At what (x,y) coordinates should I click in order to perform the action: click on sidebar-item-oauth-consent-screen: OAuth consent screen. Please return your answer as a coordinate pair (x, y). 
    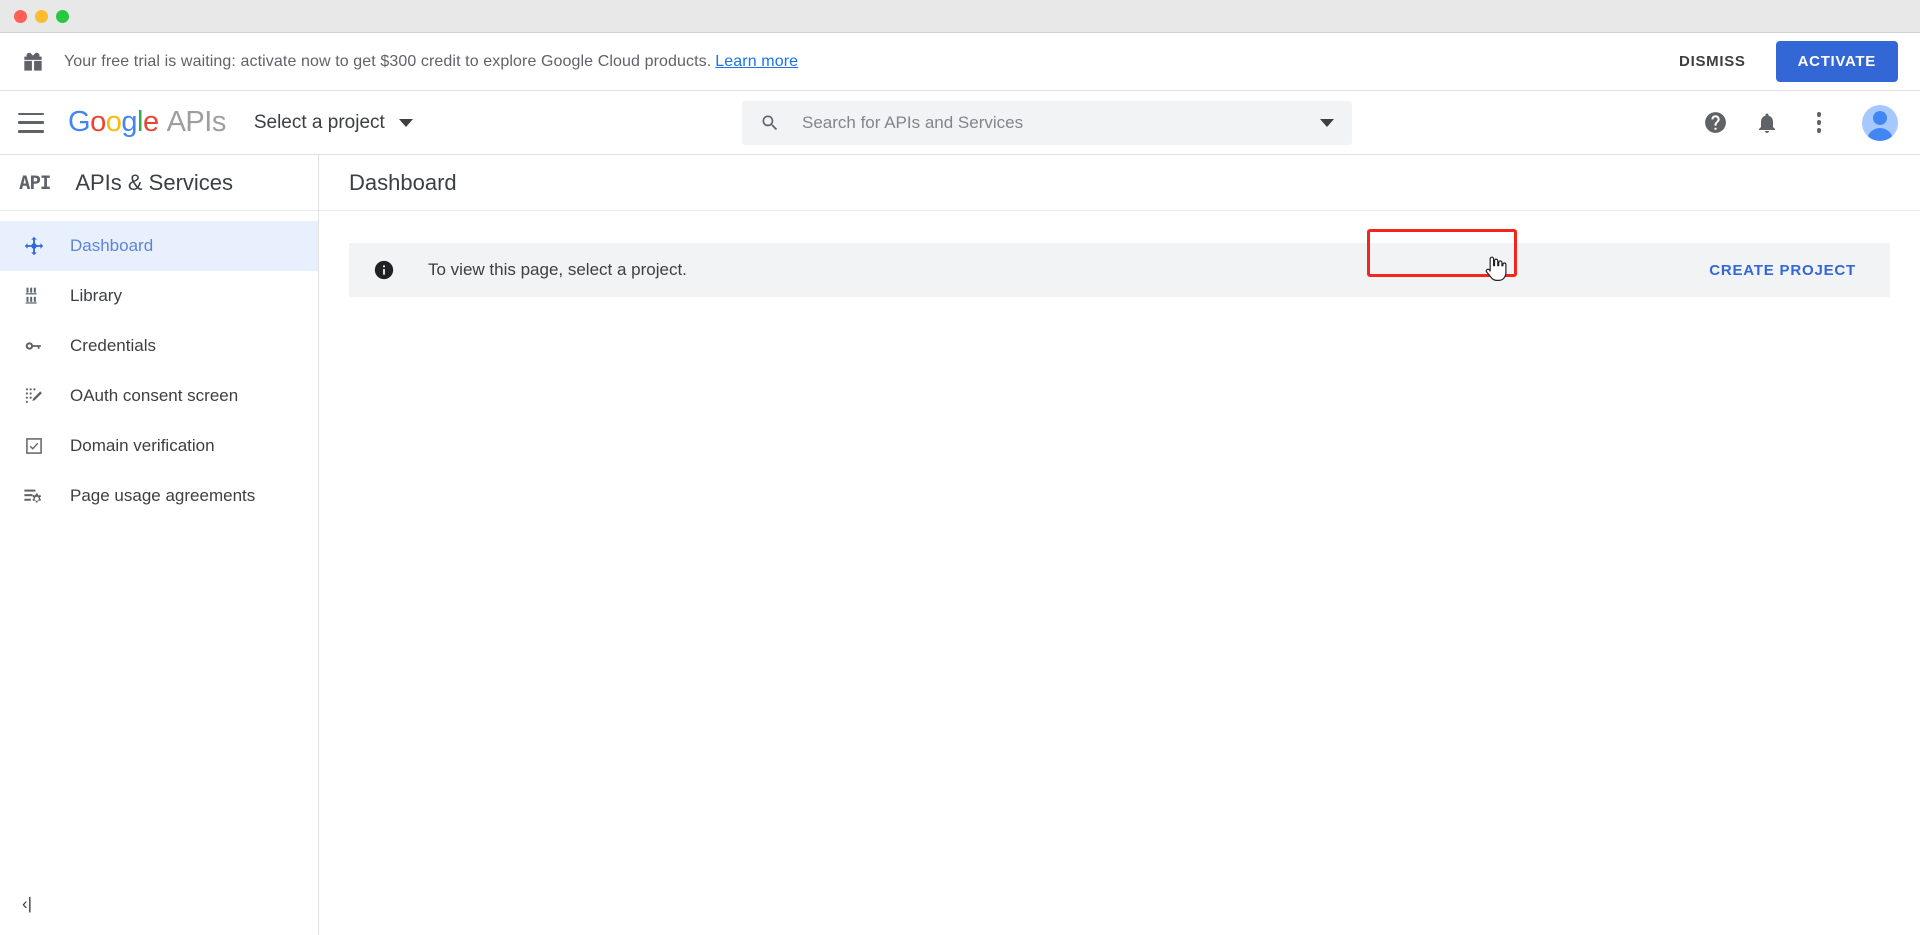
    Looking at the image, I should click on (159, 396).